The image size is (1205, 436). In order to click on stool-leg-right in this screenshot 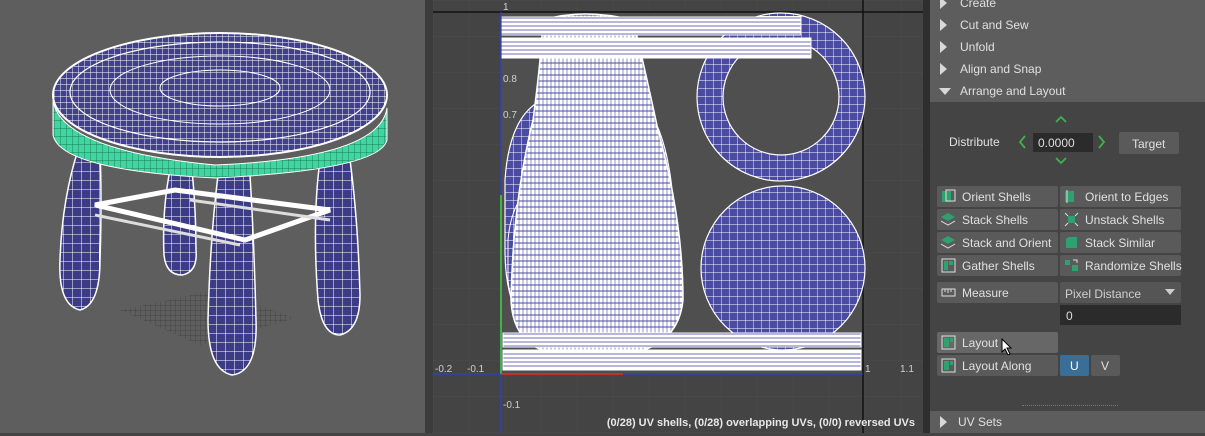, I will do `click(337, 247)`.